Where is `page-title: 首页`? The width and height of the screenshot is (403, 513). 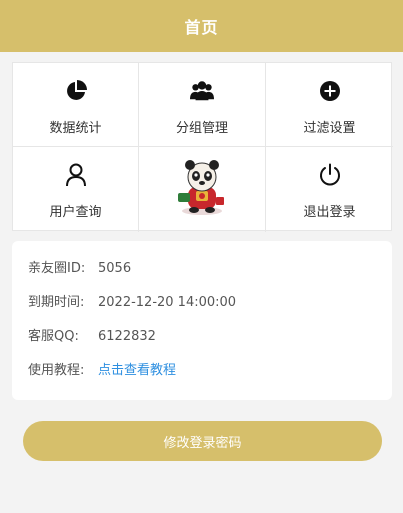
page-title: 首页 is located at coordinates (201, 27).